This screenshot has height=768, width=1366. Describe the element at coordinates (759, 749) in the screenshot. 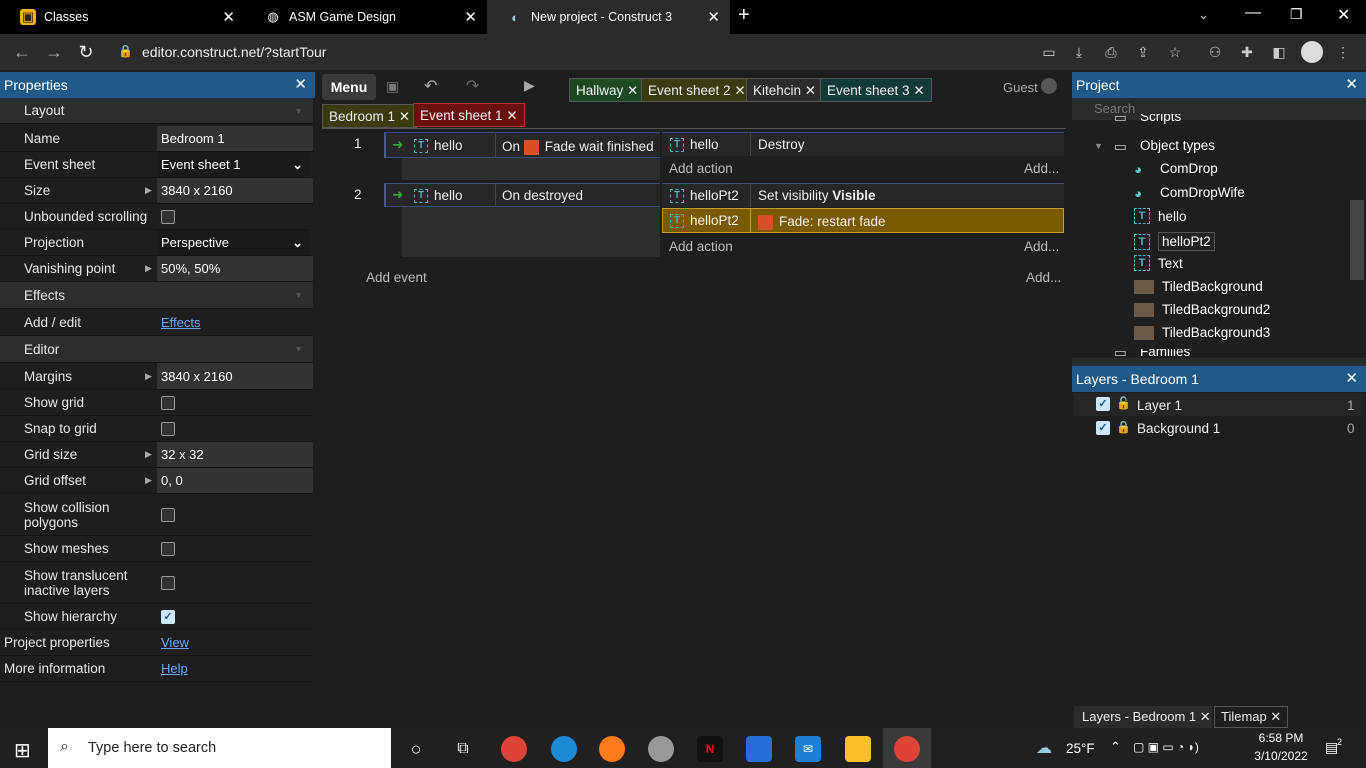

I see `store-icon` at that location.